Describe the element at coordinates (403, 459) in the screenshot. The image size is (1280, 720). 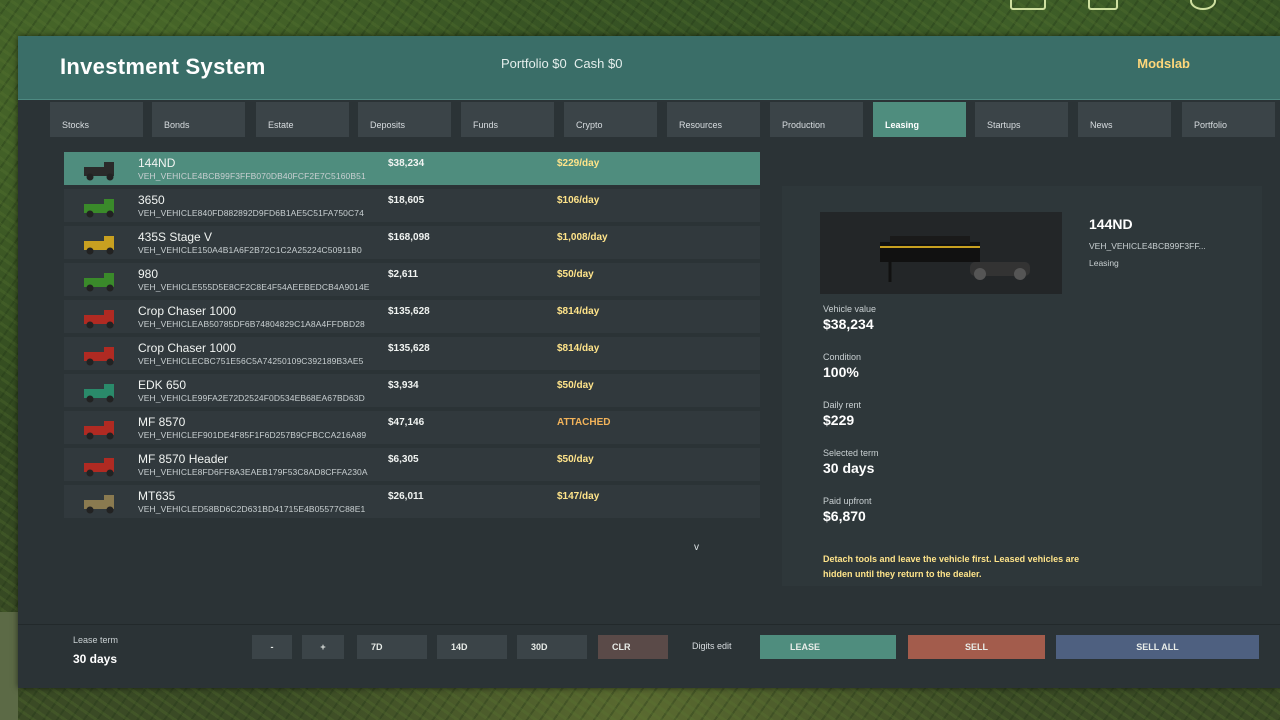
I see `vehicle-price: $6,305` at that location.